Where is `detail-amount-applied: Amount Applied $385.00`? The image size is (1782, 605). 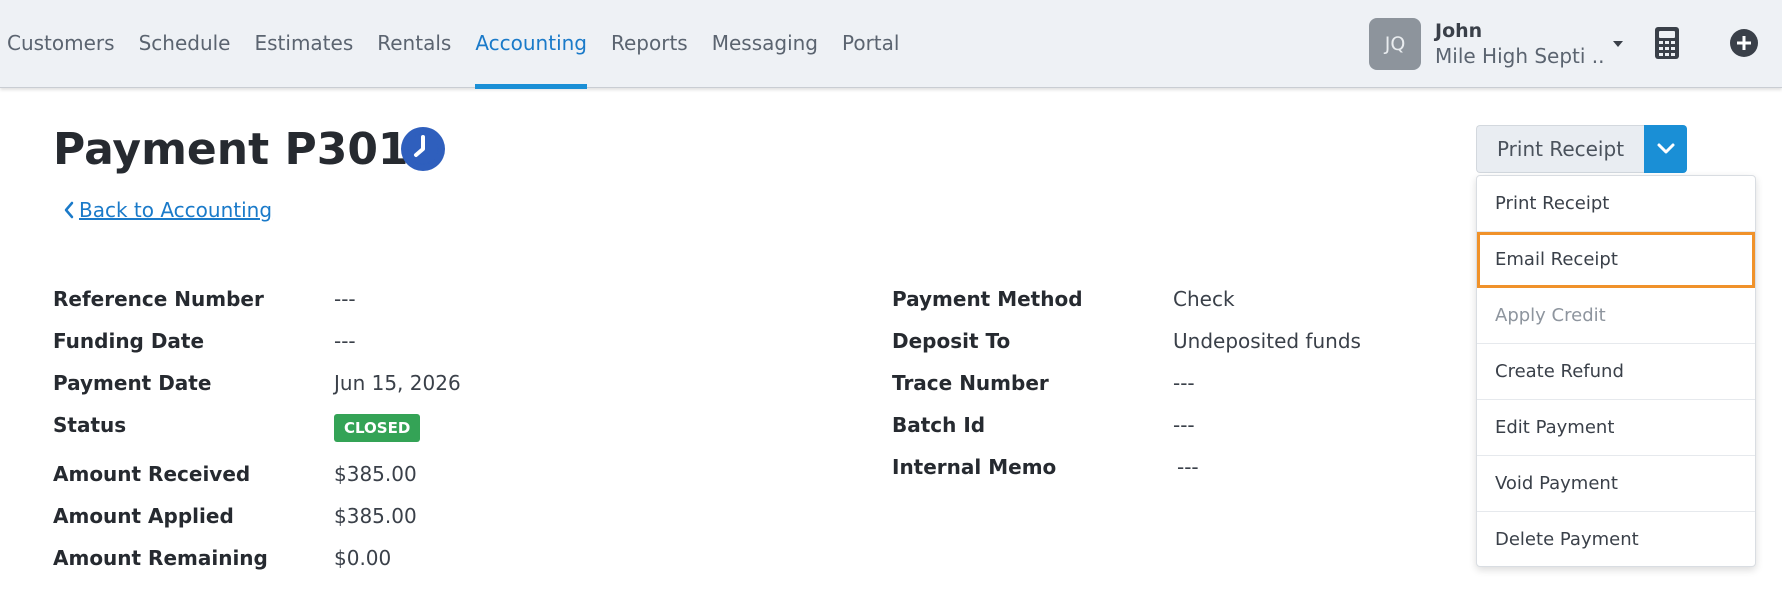 detail-amount-applied: Amount Applied $385.00 is located at coordinates (403, 516).